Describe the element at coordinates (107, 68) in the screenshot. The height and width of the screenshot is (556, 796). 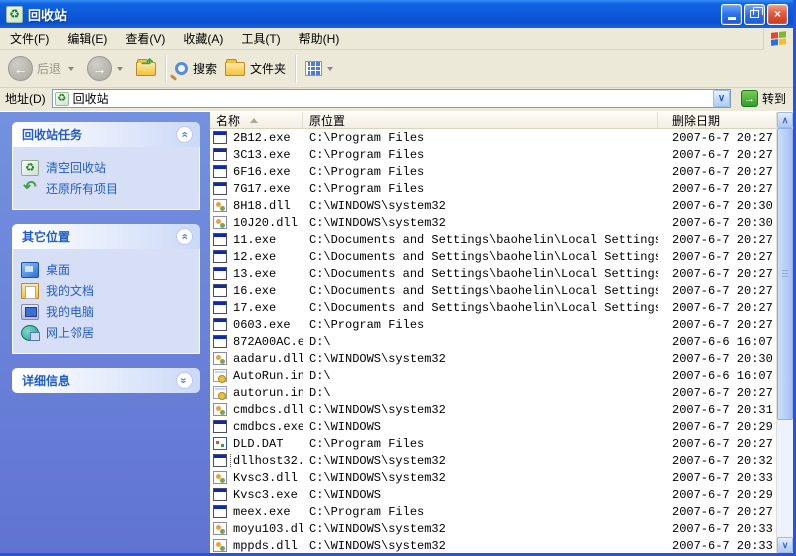
I see `forward-button: →` at that location.